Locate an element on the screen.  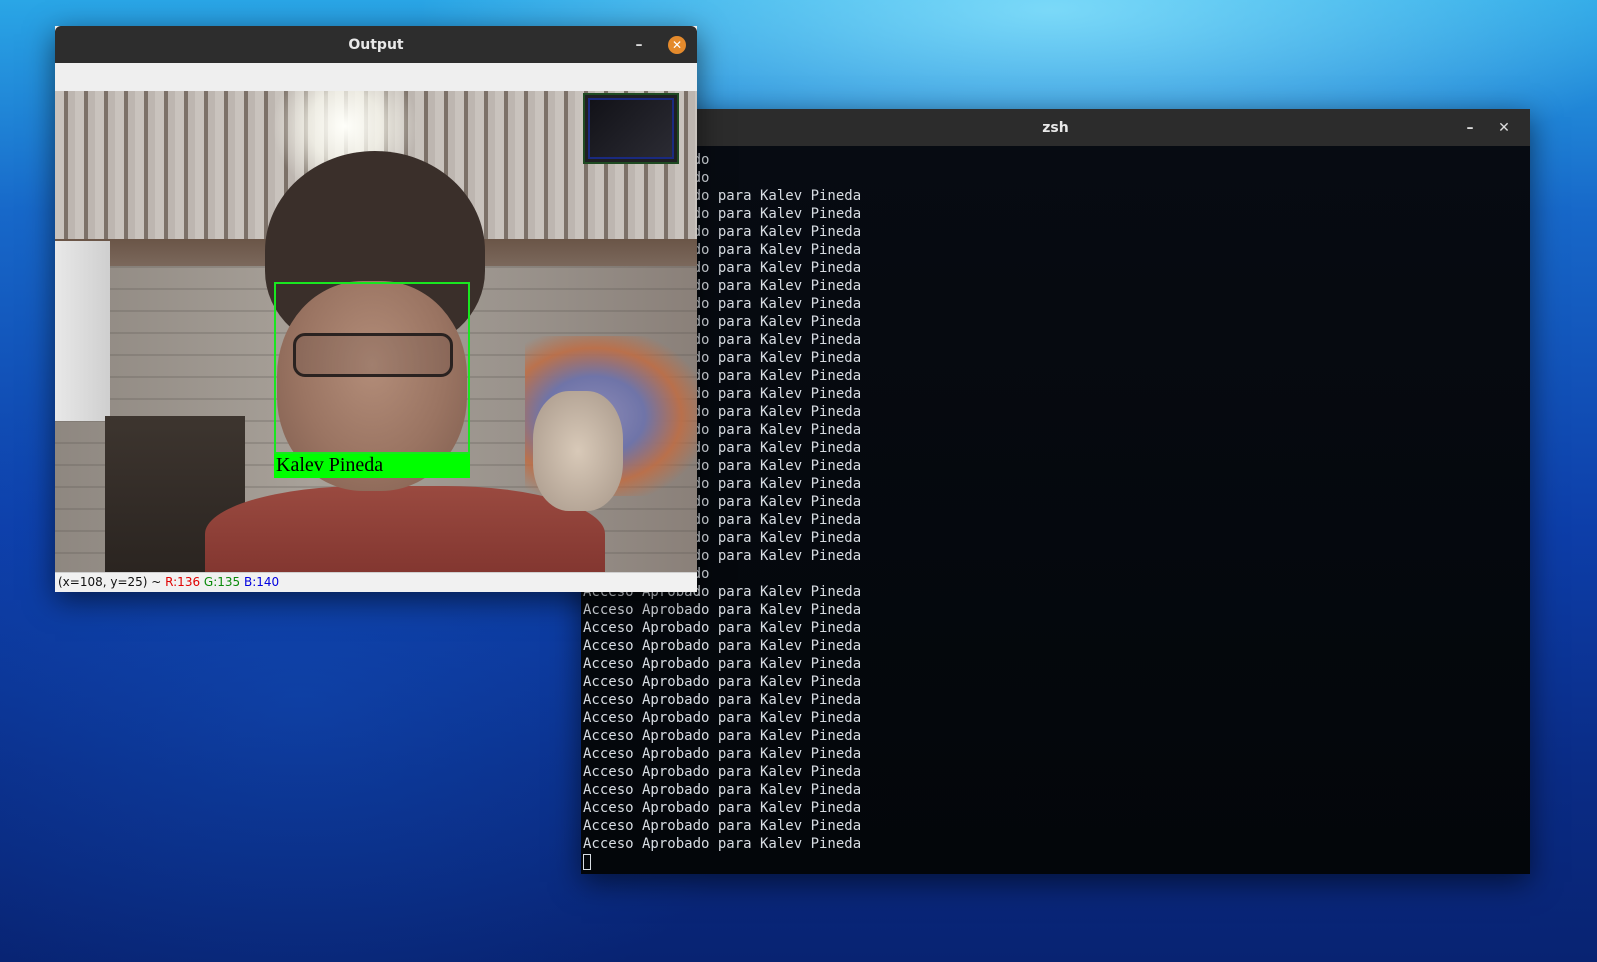
terminal-titlebar: zsh – ✕ is located at coordinates (1055, 127).